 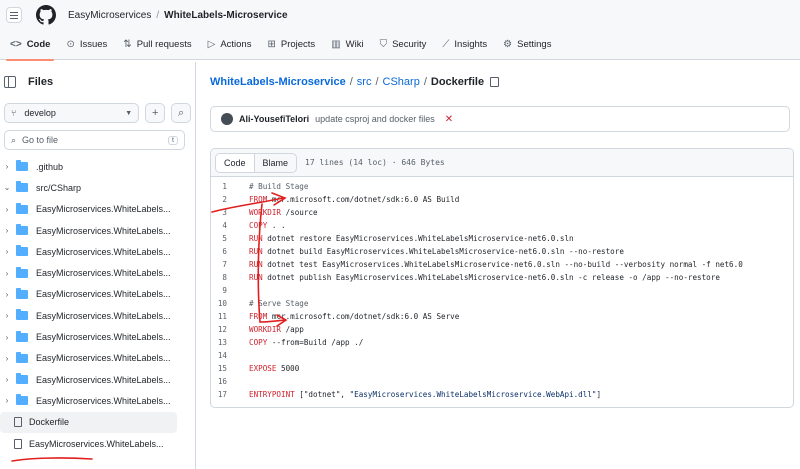 I want to click on line-number: 5, so click(x=230, y=238).